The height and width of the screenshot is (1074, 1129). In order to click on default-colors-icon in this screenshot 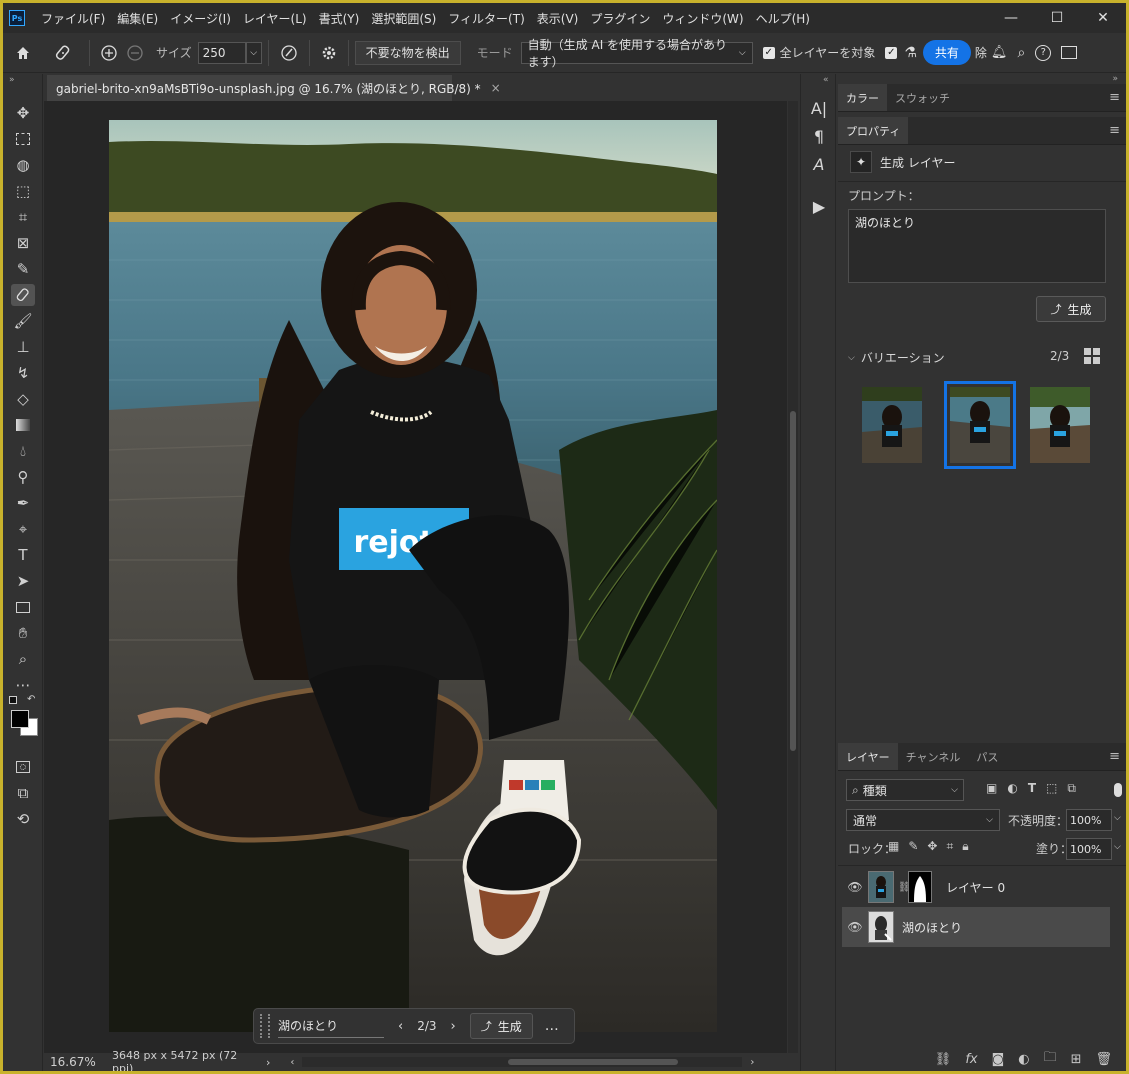, I will do `click(13, 700)`.